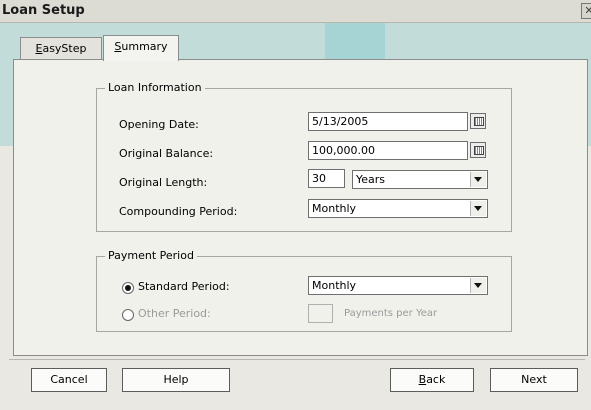  Describe the element at coordinates (155, 87) in the screenshot. I see `loan-information-legend: Loan Information` at that location.